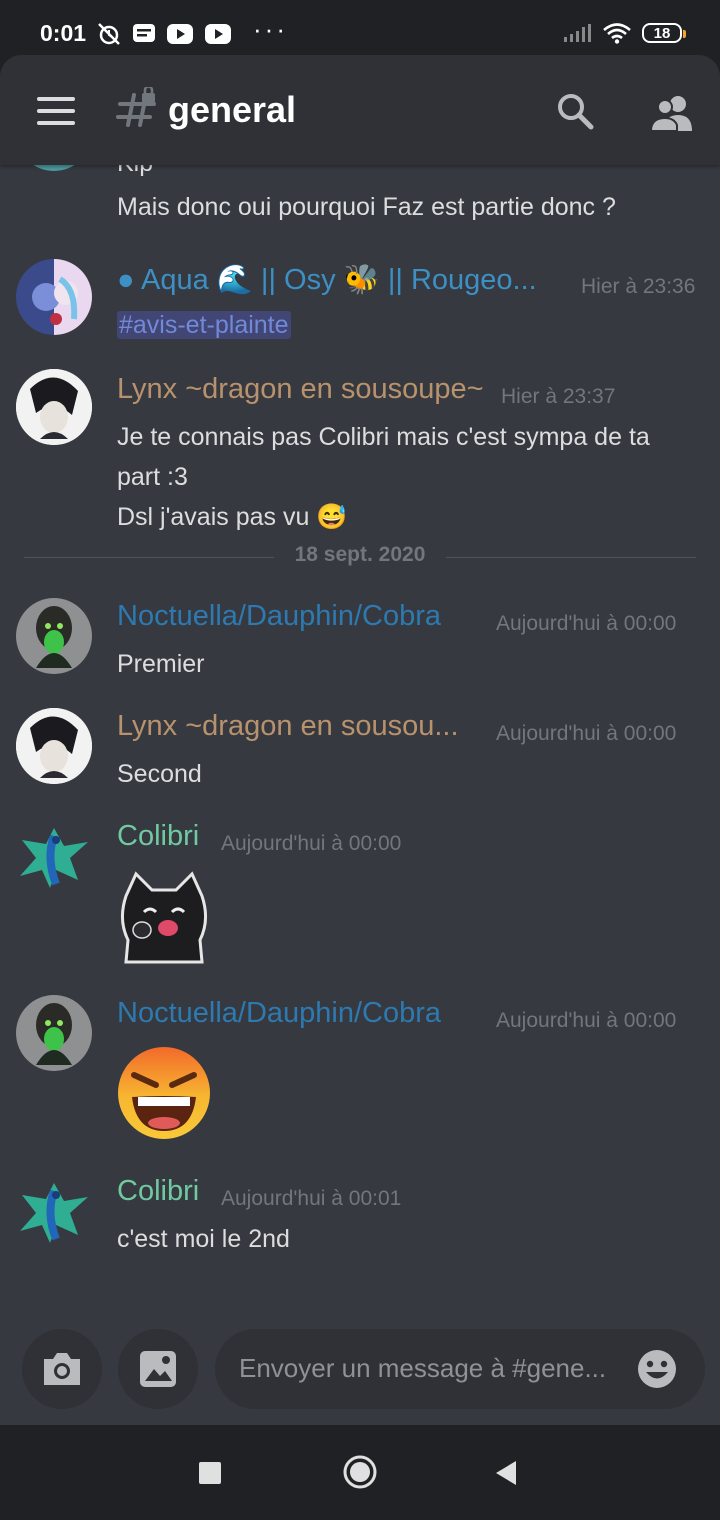 This screenshot has height=1520, width=720. I want to click on image-button, so click(158, 1369).